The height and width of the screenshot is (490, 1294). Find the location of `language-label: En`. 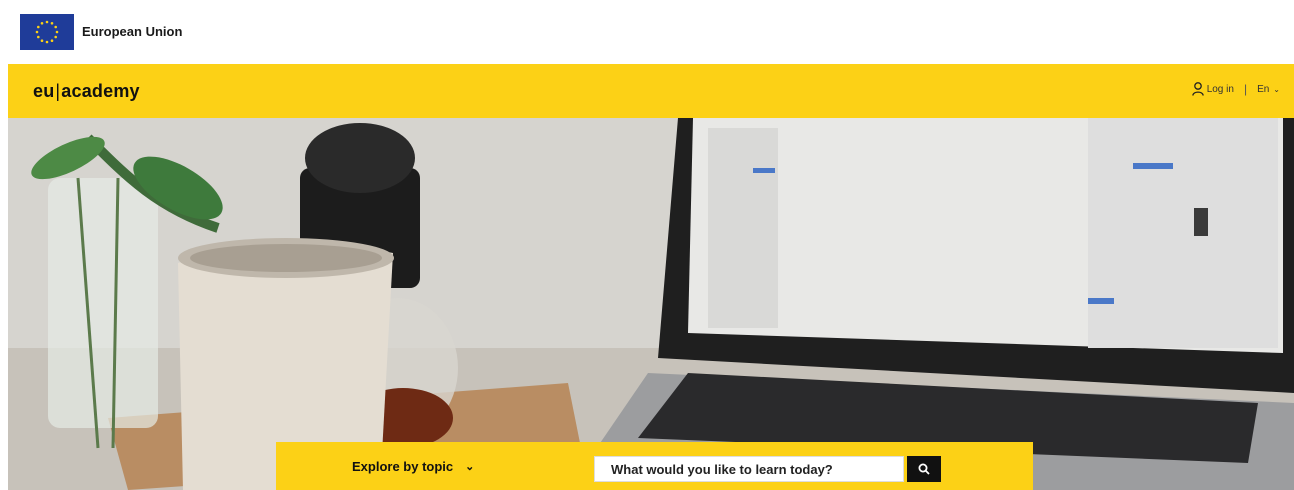

language-label: En is located at coordinates (1263, 89).